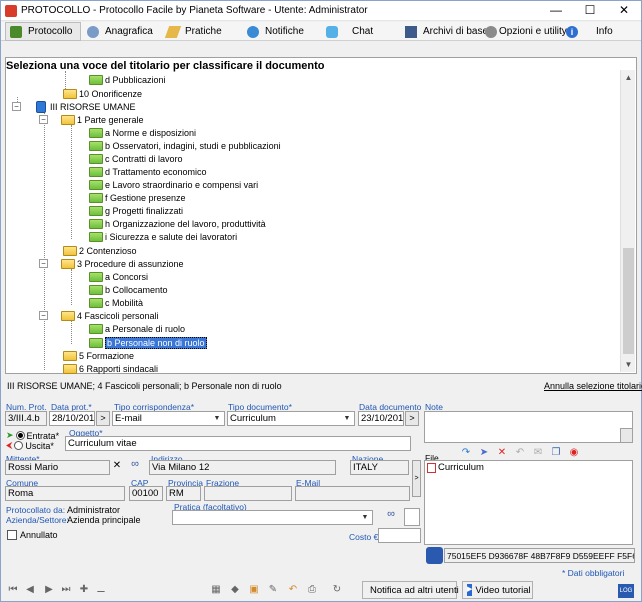  I want to click on note-resize-handle, so click(626, 435).